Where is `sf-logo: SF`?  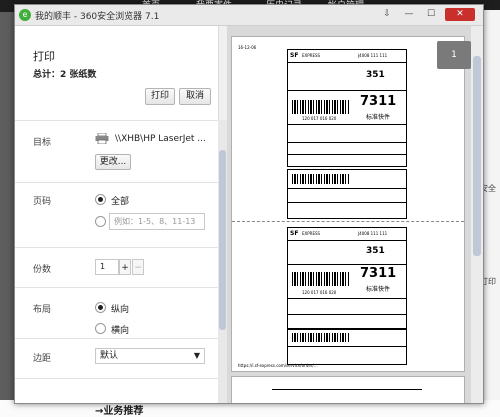
sf-logo: SF is located at coordinates (294, 55).